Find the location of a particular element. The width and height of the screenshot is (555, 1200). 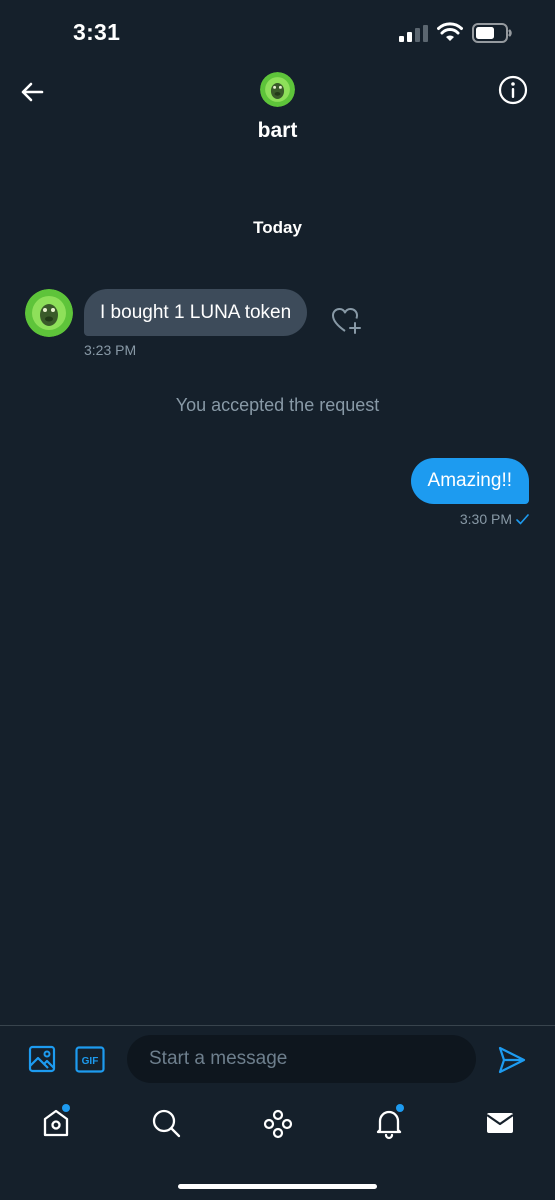

outgoing-message-time: 3:30 PM is located at coordinates (485, 519).